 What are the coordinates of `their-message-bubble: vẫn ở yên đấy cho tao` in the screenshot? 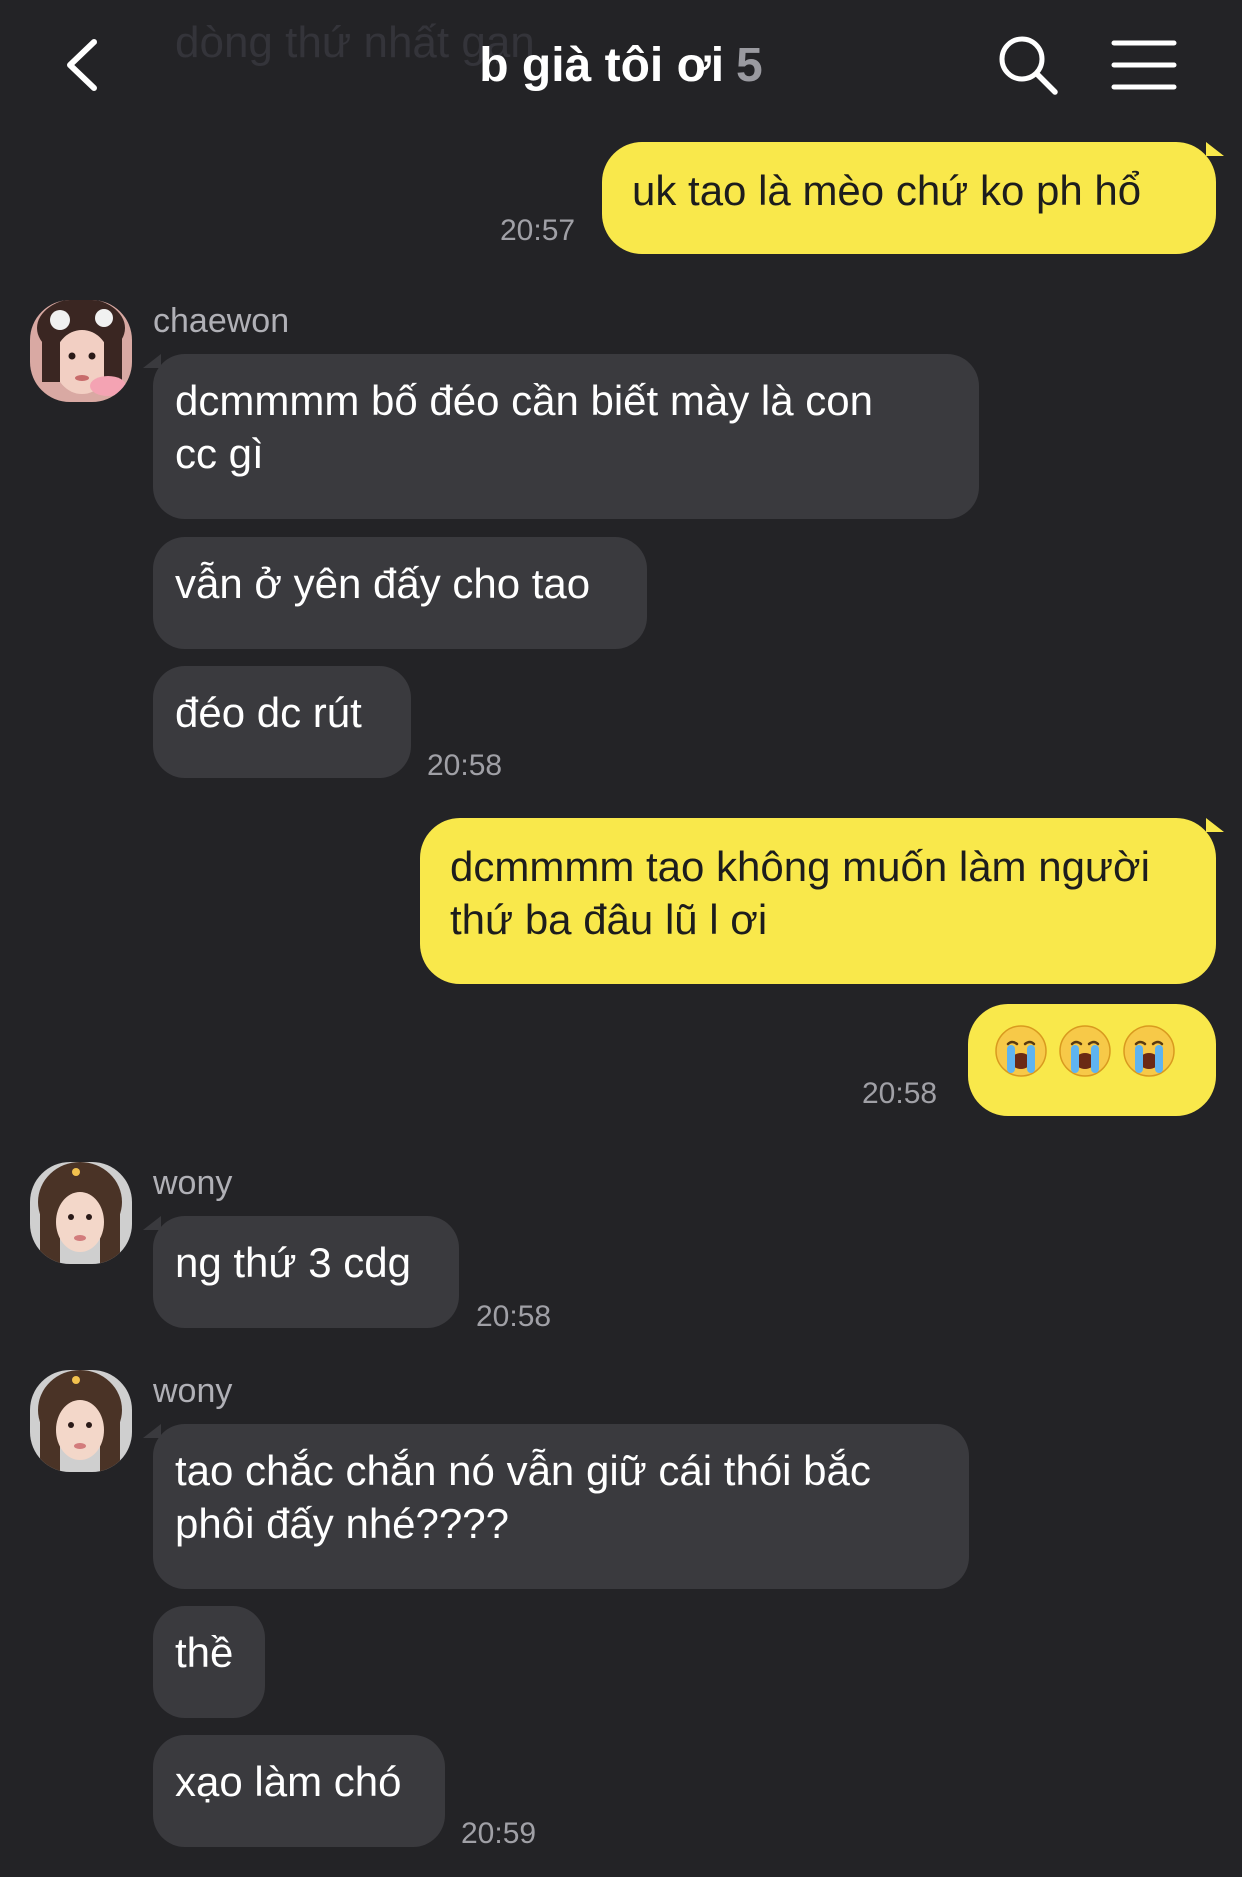 It's located at (400, 593).